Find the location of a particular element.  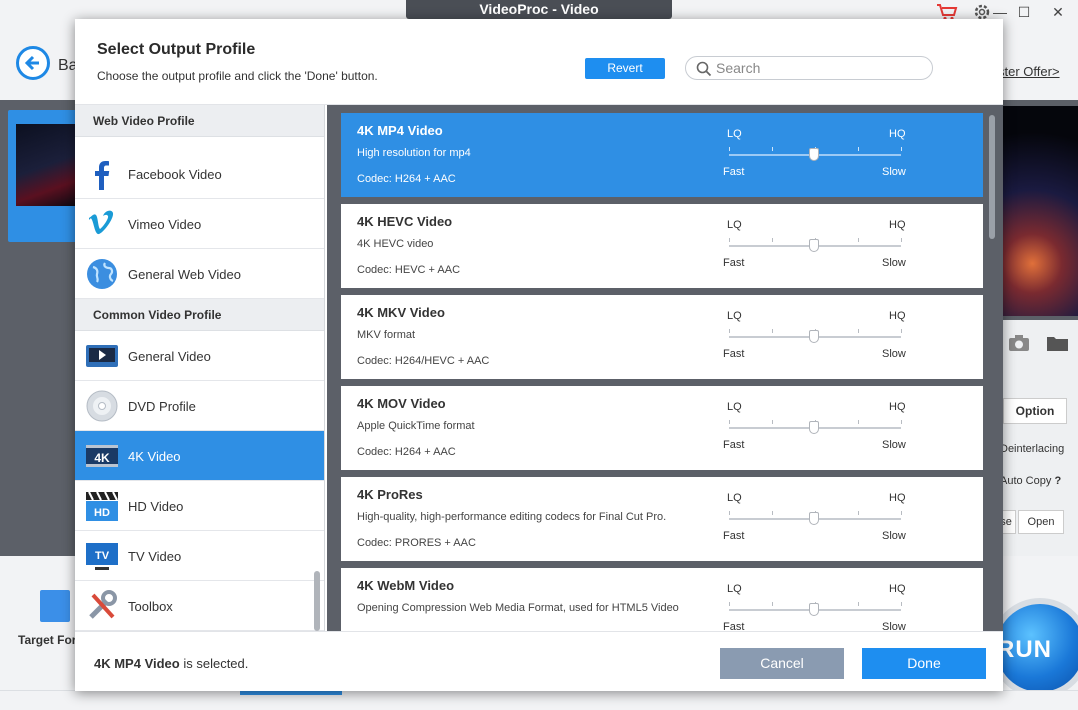

close-icon: ✕ is located at coordinates (1058, 12).